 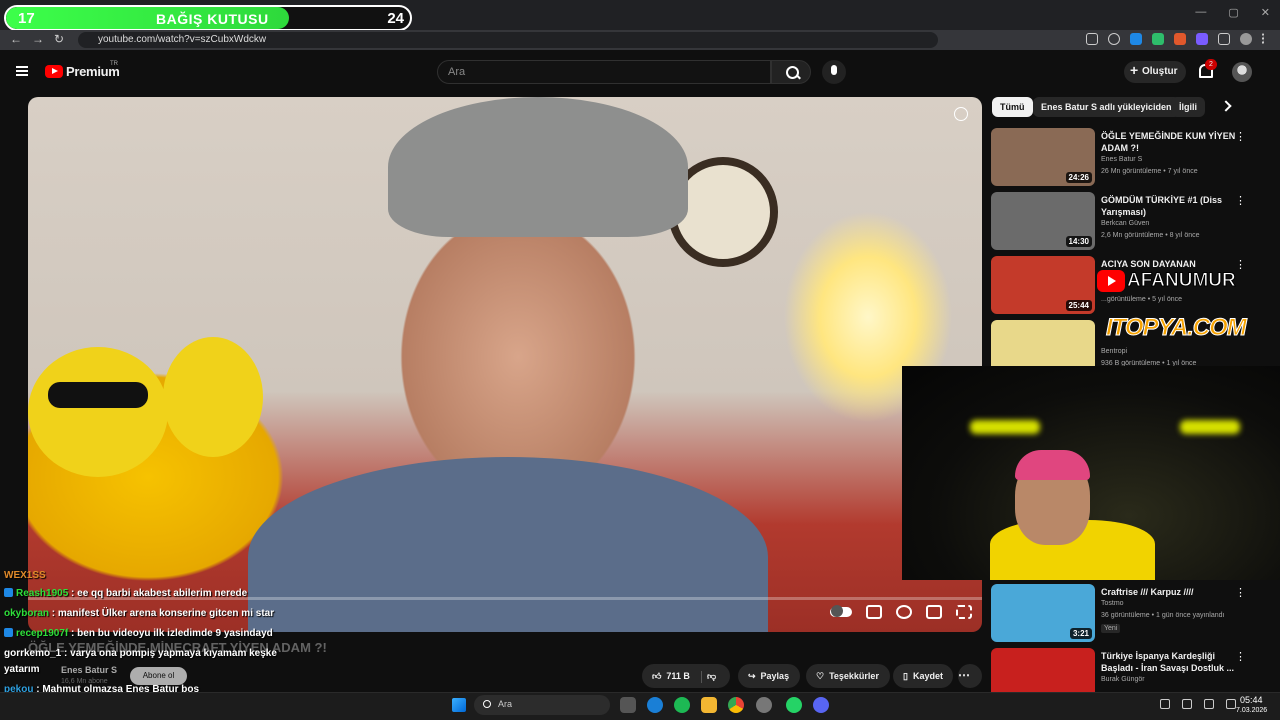 I want to click on volume-icon, so click(x=1231, y=704).